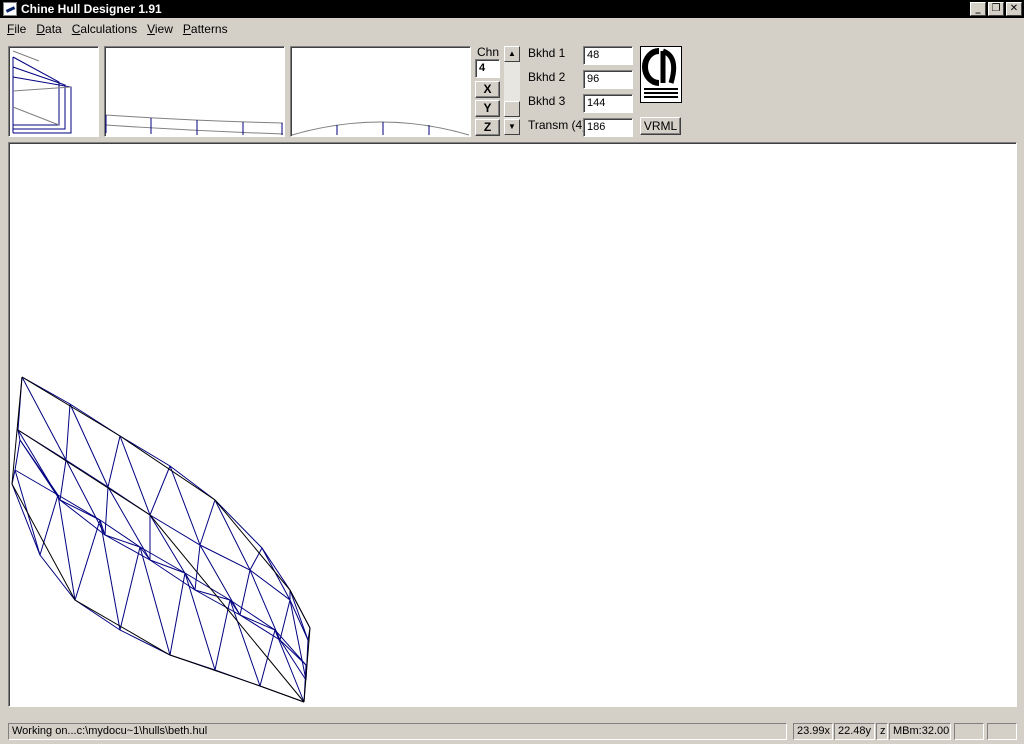 The width and height of the screenshot is (1024, 744). I want to click on profile-view-thumbnail, so click(194, 91).